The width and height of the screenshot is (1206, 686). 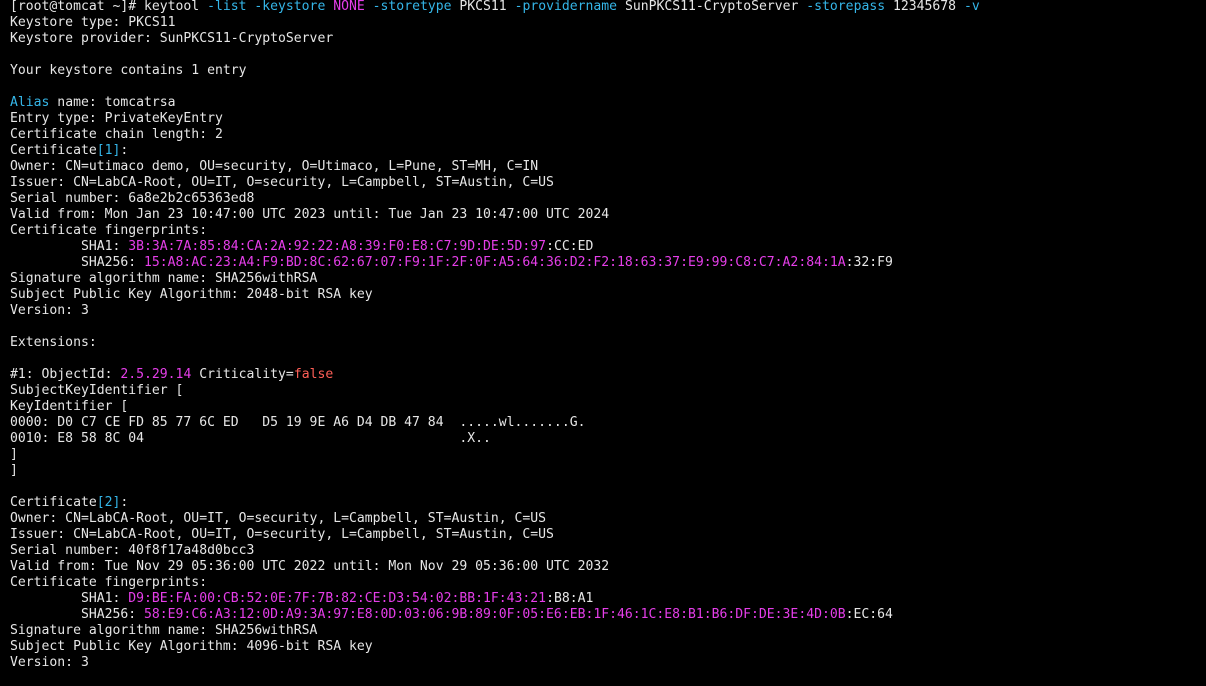 What do you see at coordinates (608, 199) in the screenshot?
I see `terminal-line: Serial number: 6a8e2b2c65363ed8` at bounding box center [608, 199].